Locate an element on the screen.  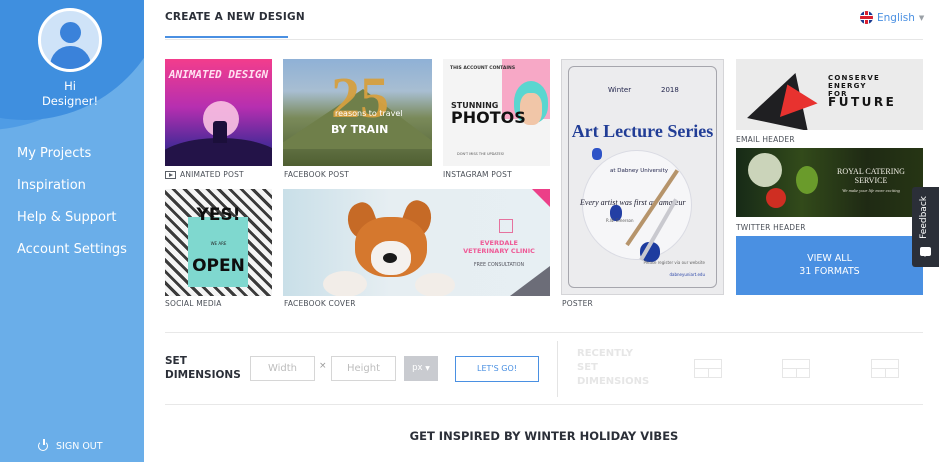
language-selector: English ▼ is located at coordinates (892, 17).